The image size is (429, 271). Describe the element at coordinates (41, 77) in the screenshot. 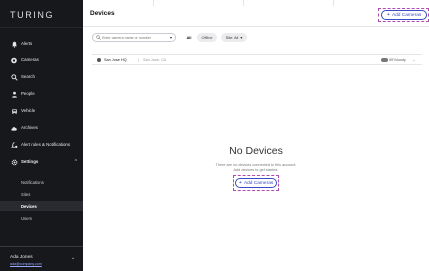

I see `sidebar-item-search: Search` at that location.